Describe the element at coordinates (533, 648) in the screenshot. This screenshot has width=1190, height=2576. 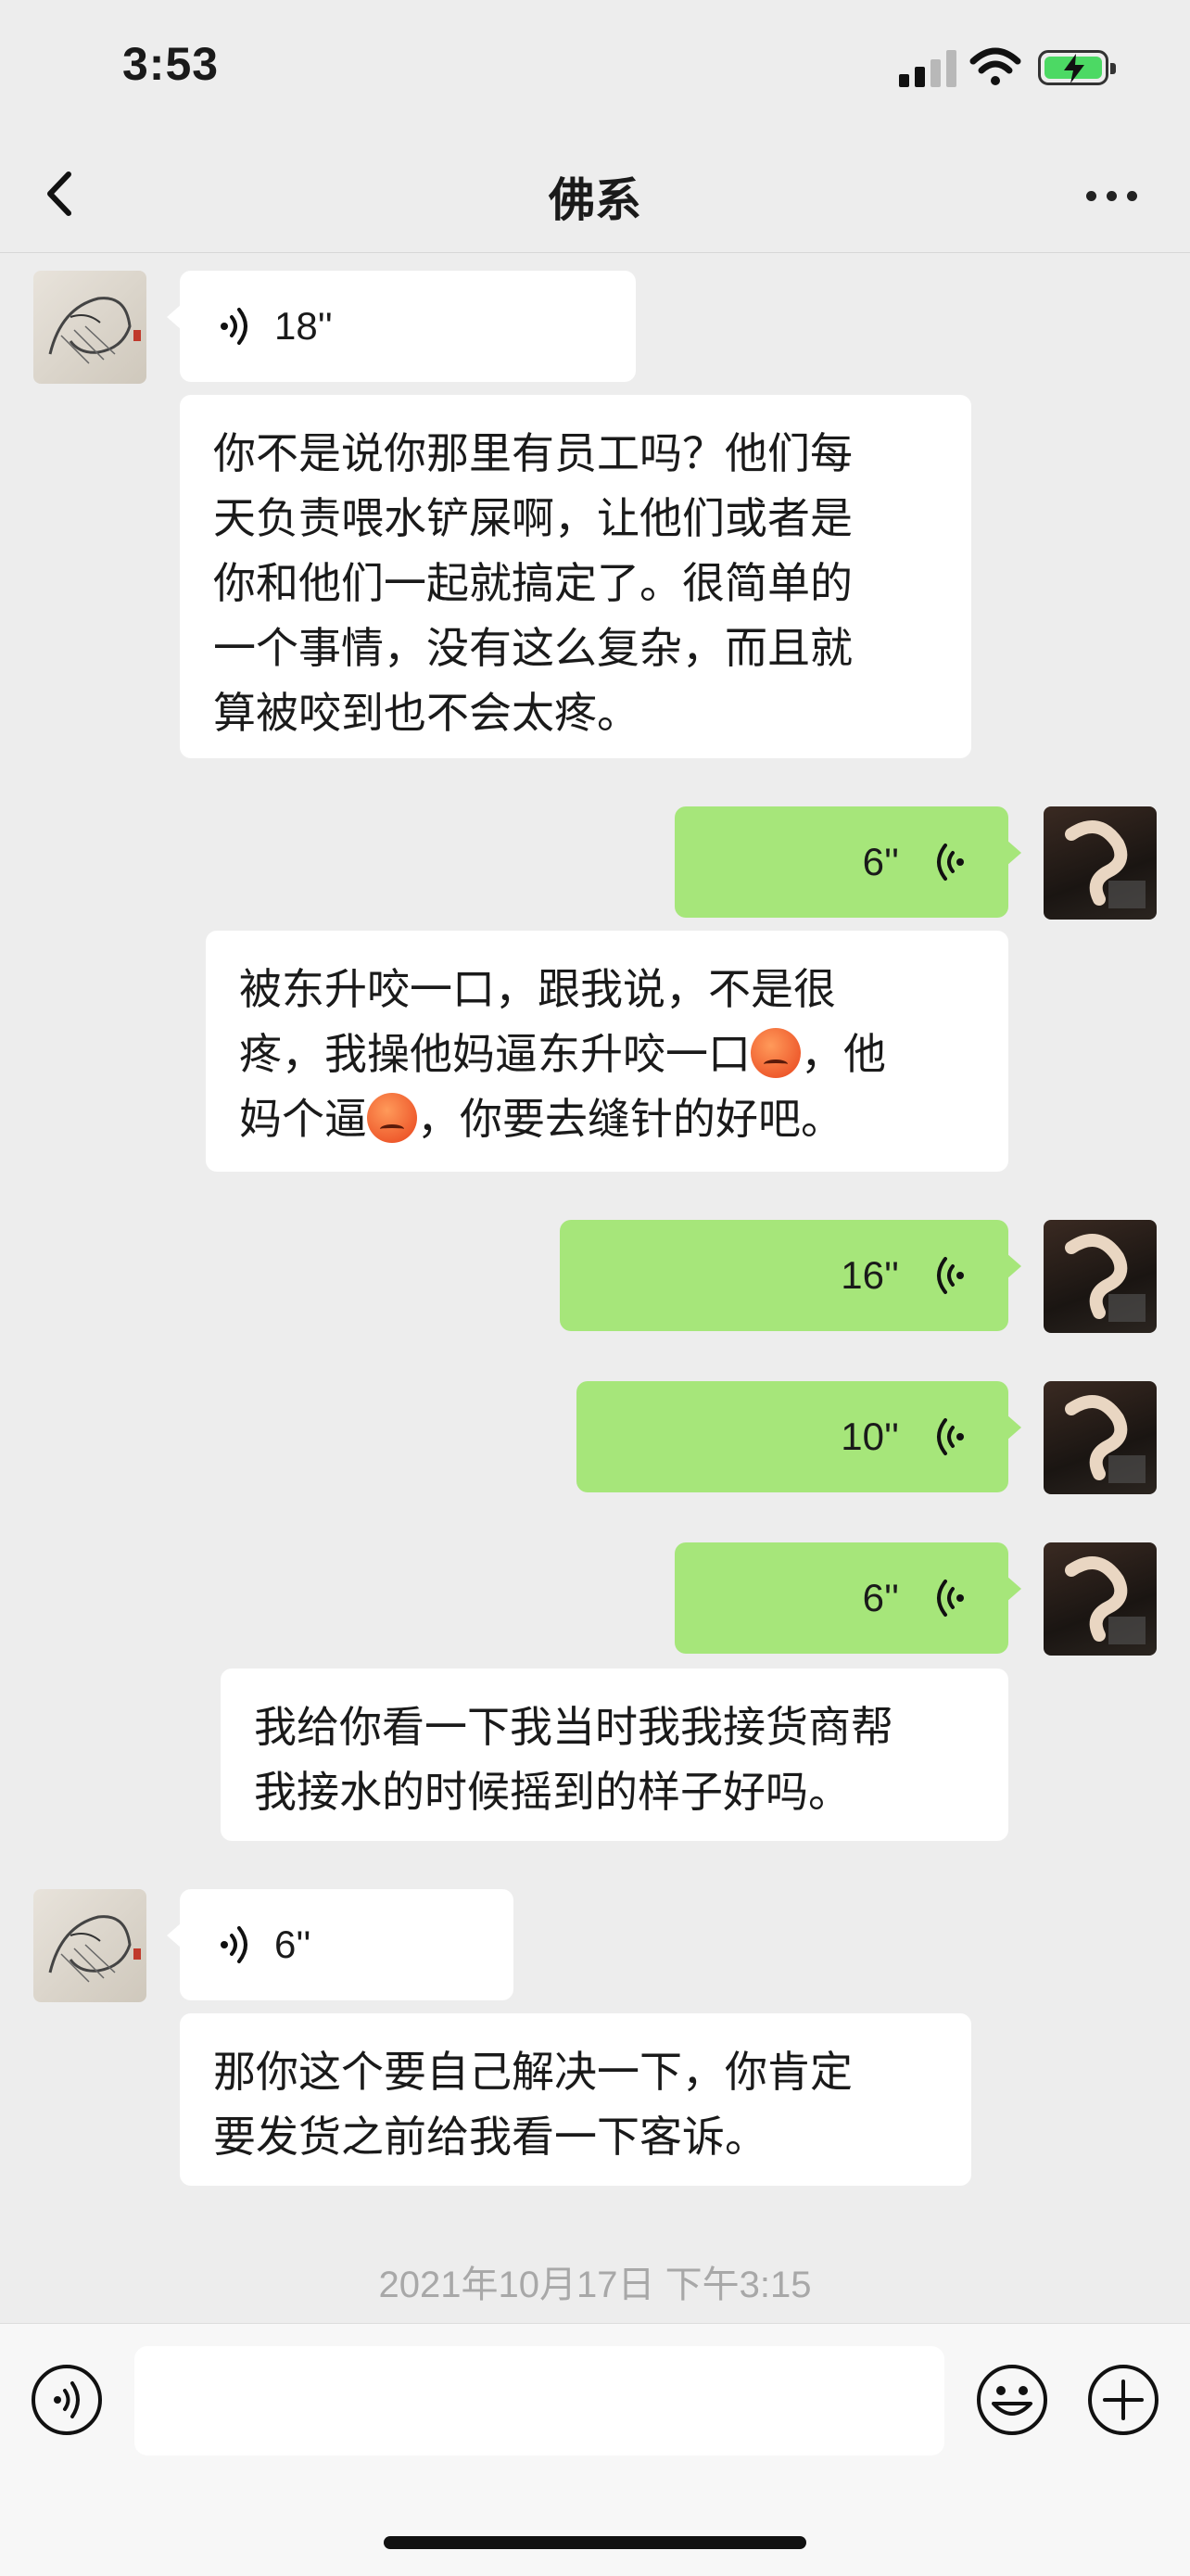
I see `message-line: 一个事情，没有这么复杂，而且就` at that location.